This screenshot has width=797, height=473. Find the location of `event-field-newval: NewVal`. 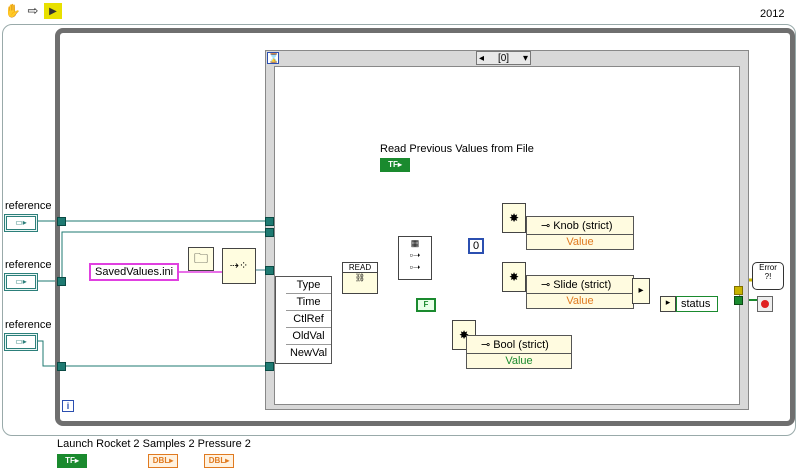

event-field-newval: NewVal is located at coordinates (308, 353).